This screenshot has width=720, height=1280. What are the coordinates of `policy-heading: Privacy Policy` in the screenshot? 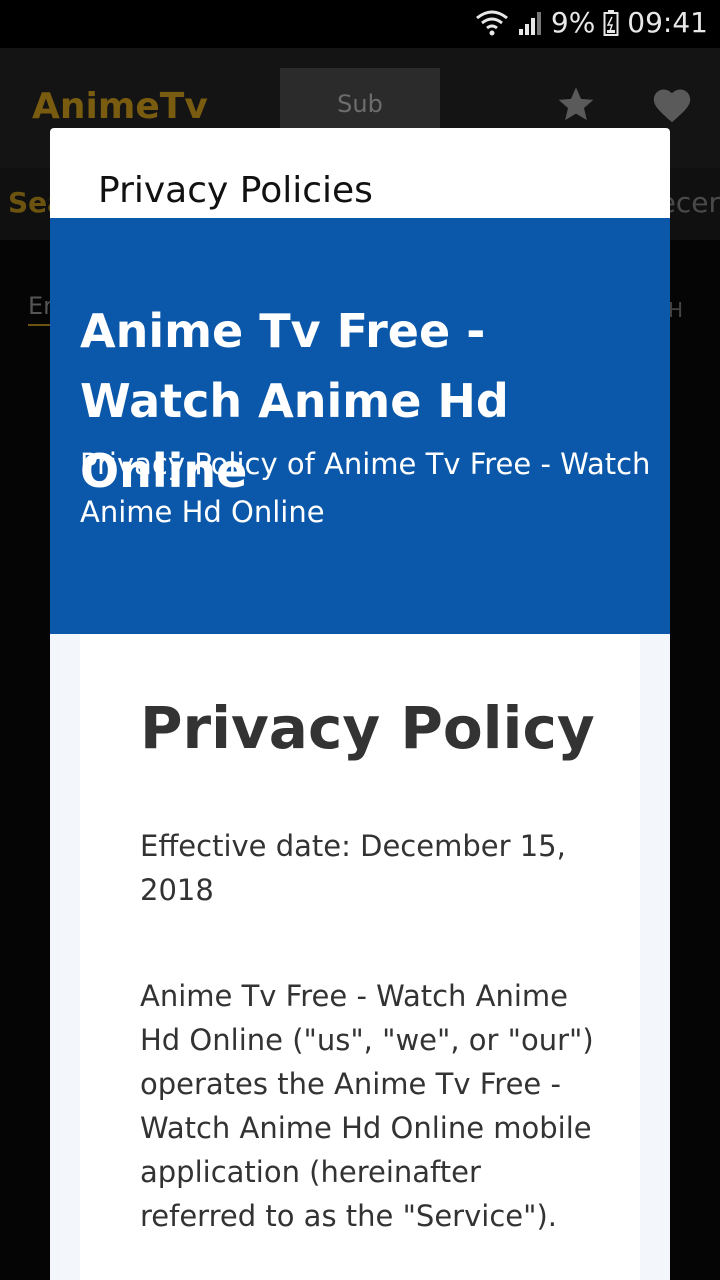 It's located at (367, 728).